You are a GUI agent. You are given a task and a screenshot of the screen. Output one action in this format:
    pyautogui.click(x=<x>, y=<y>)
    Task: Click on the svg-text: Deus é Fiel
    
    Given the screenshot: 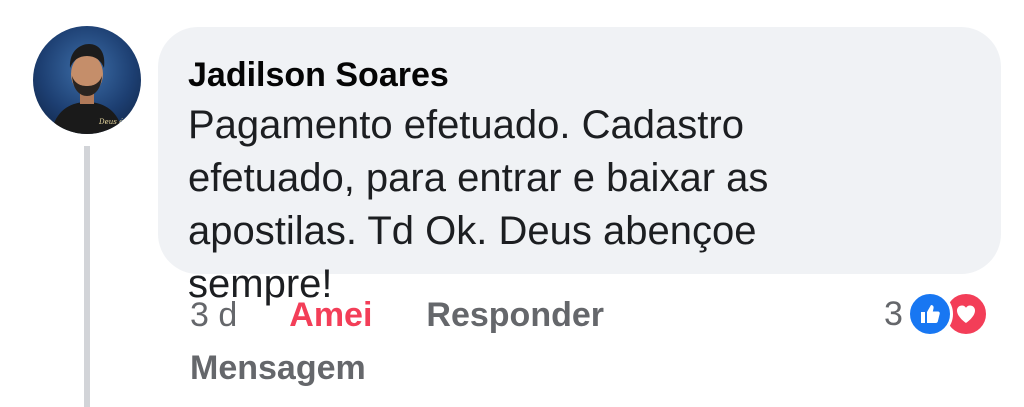 What is the action you would take?
    pyautogui.click(x=118, y=122)
    